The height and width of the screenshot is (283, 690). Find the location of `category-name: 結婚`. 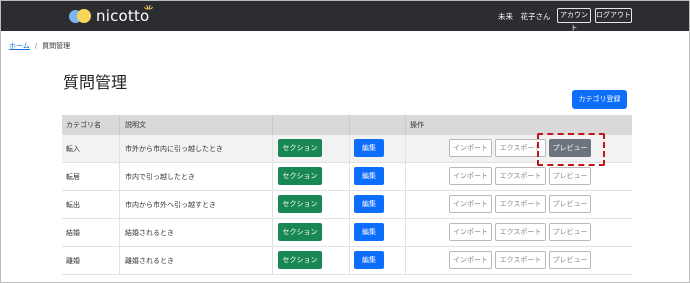

category-name: 結婚 is located at coordinates (73, 233).